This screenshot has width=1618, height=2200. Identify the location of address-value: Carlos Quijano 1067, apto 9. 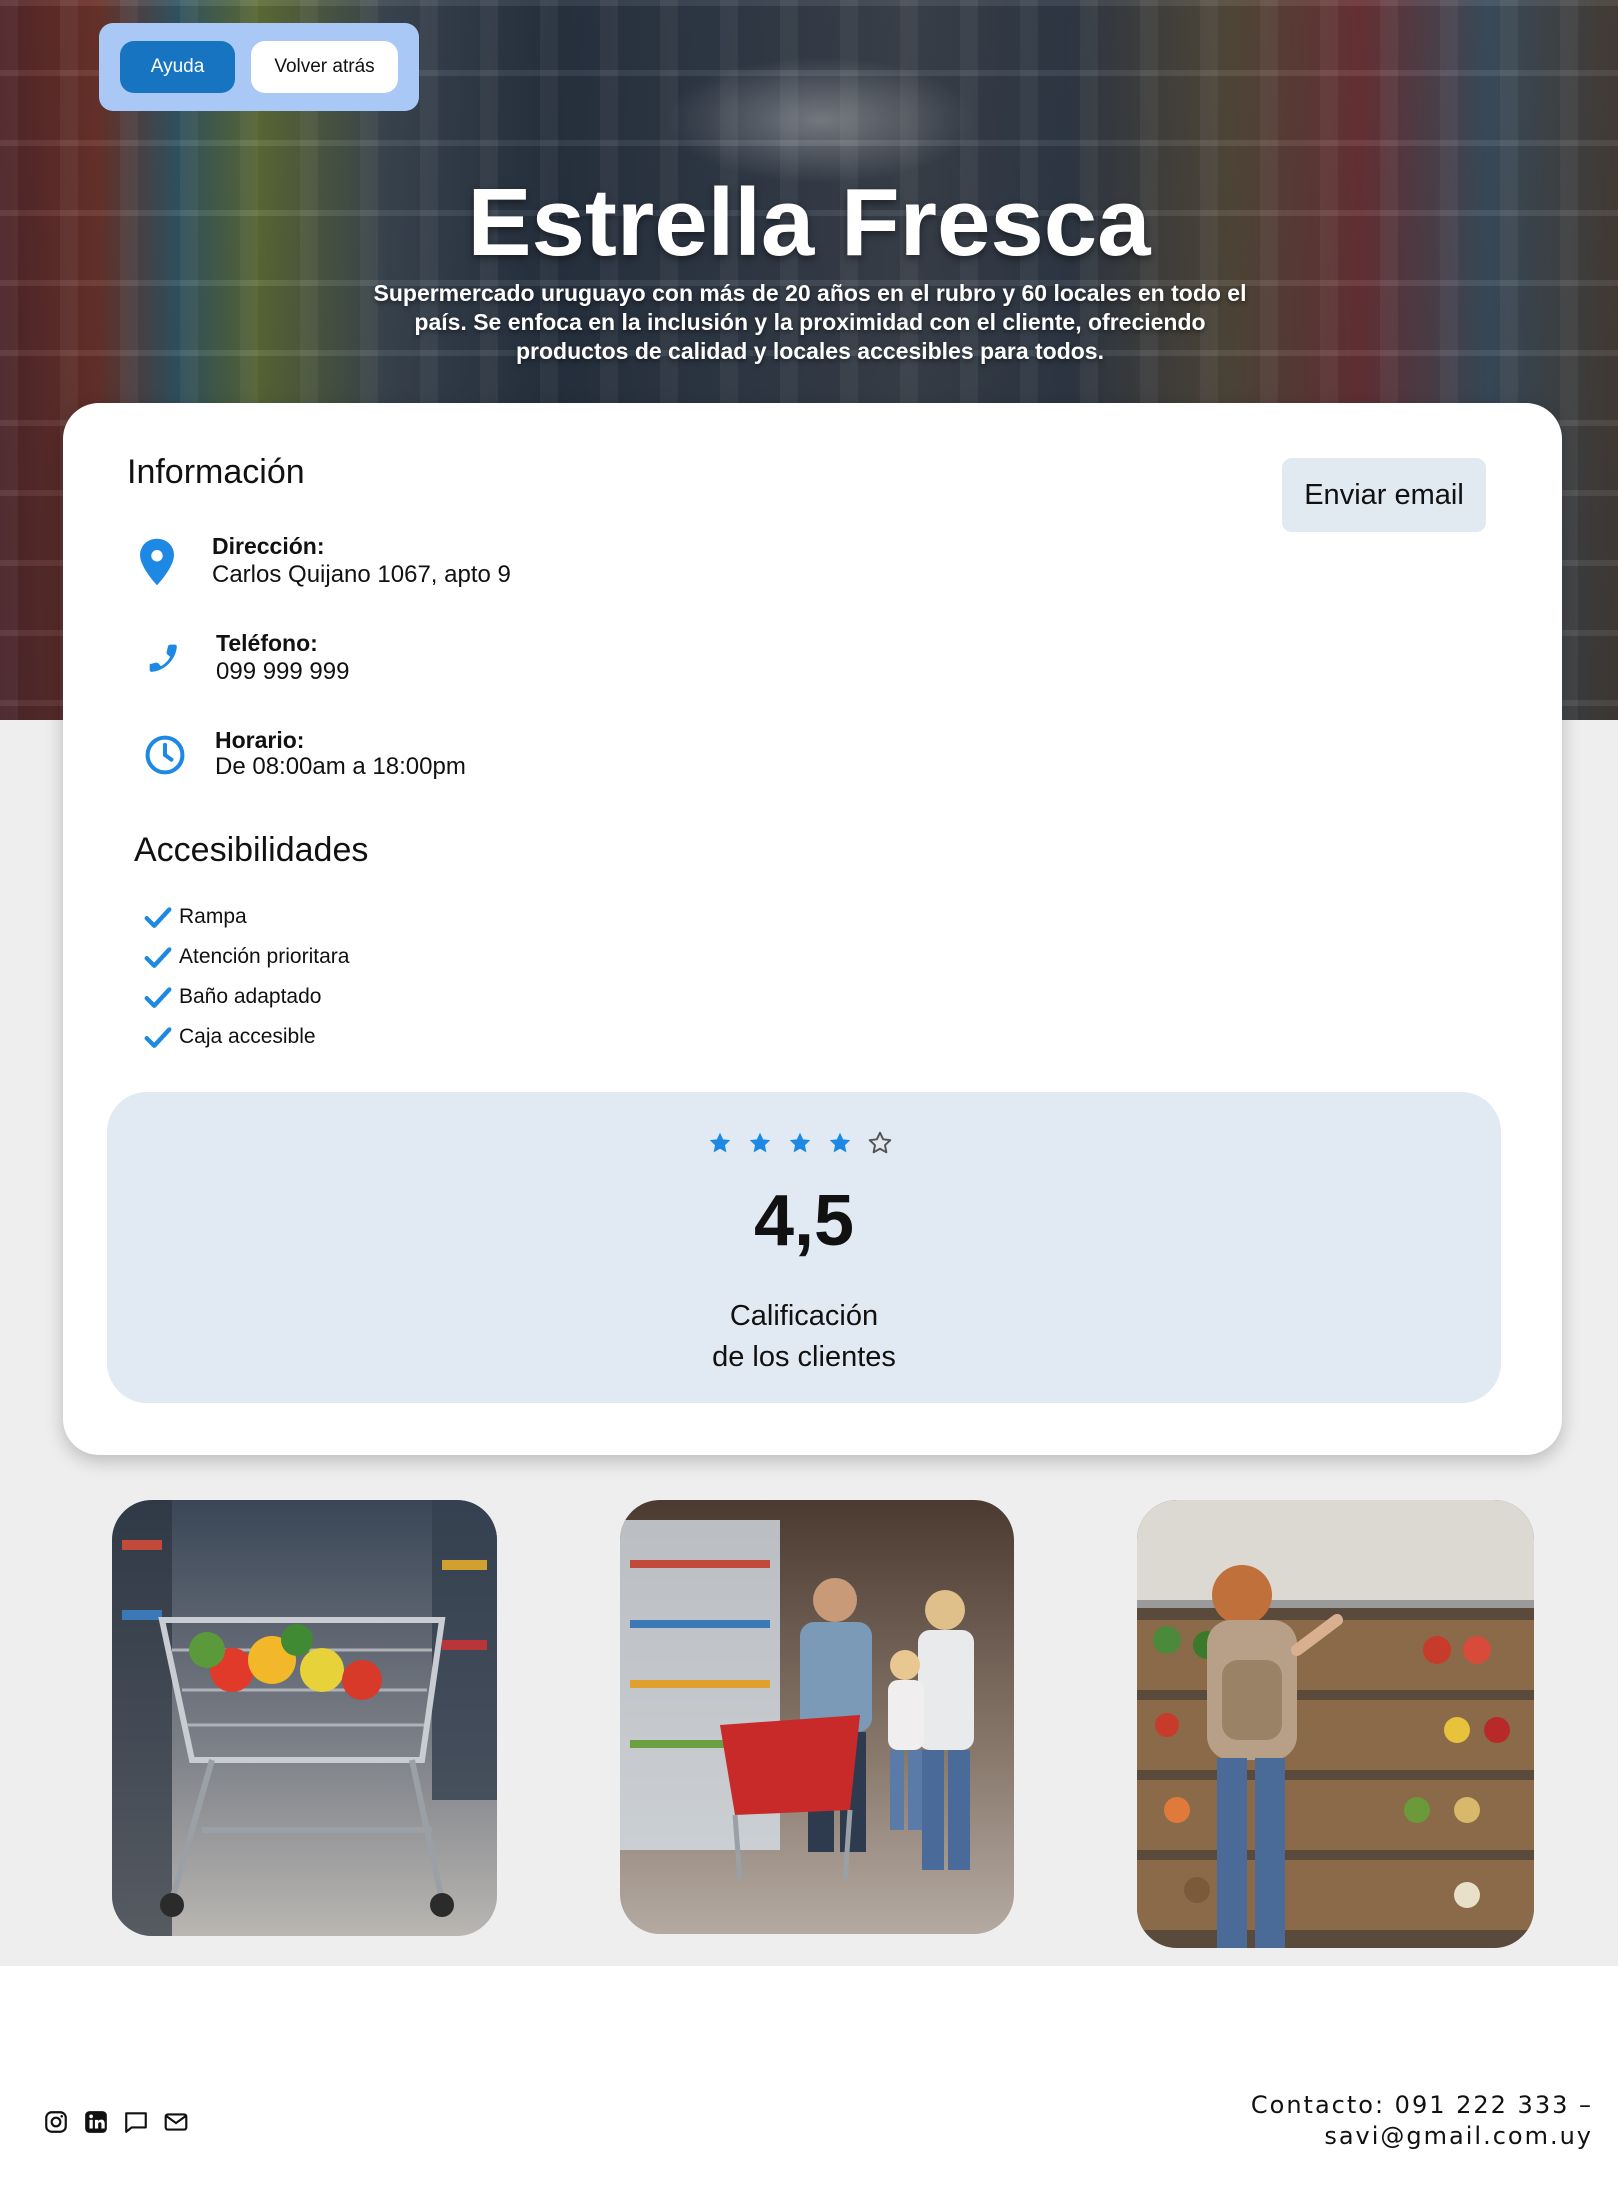
(361, 574).